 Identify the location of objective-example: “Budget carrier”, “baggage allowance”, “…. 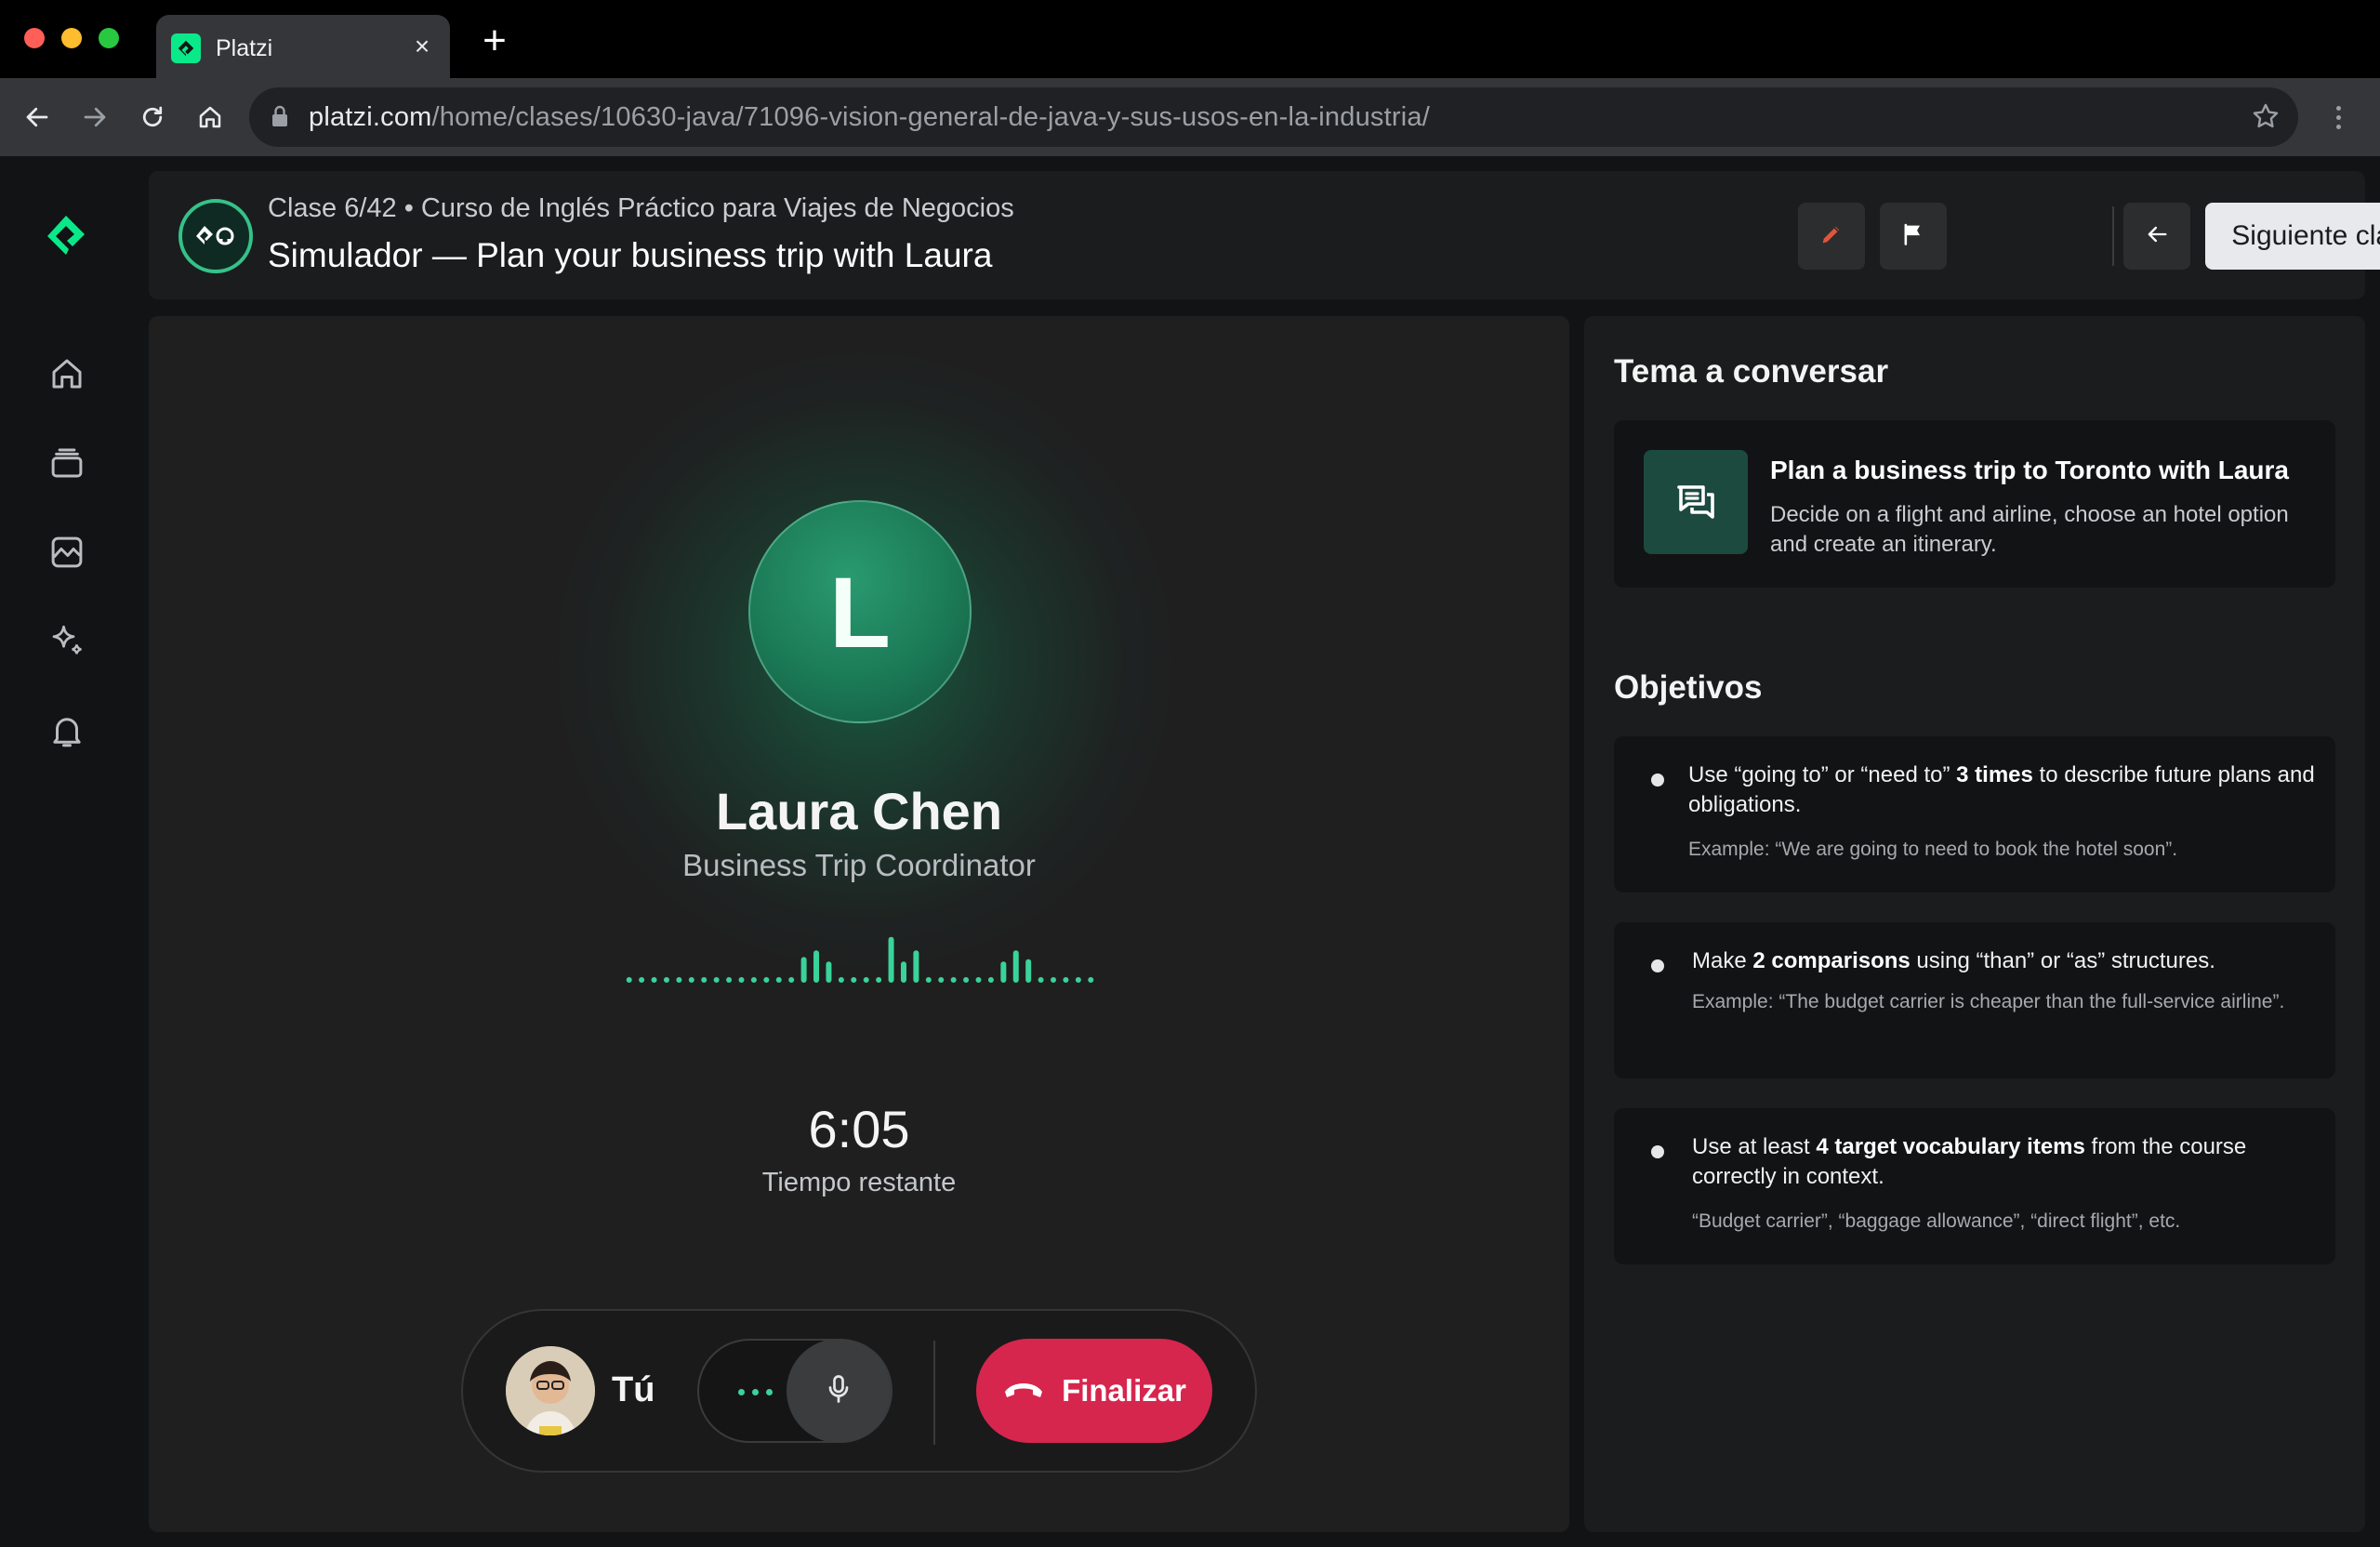
(1936, 1221).